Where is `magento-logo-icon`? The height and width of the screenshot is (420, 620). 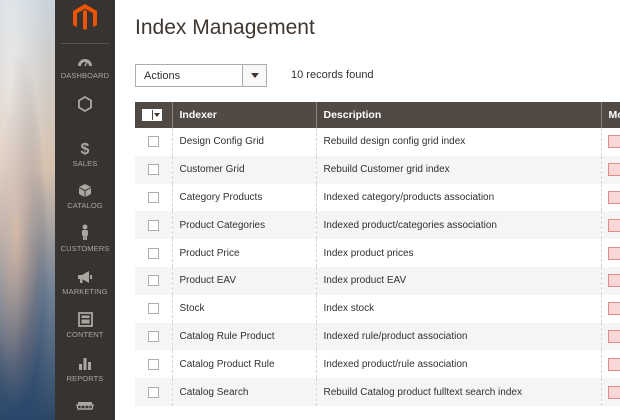
magento-logo-icon is located at coordinates (85, 17).